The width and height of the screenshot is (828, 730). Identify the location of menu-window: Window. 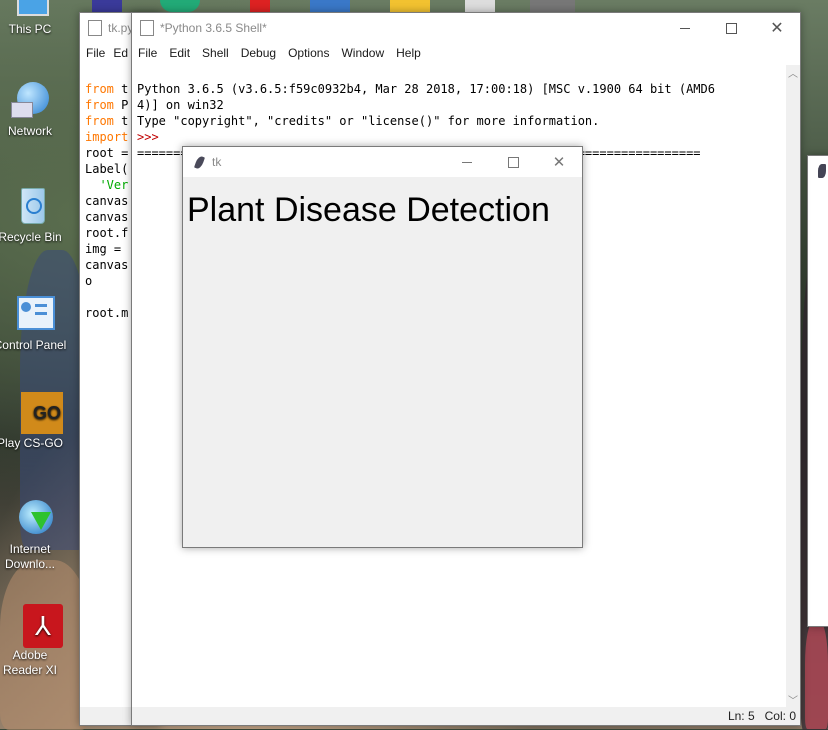
(362, 53).